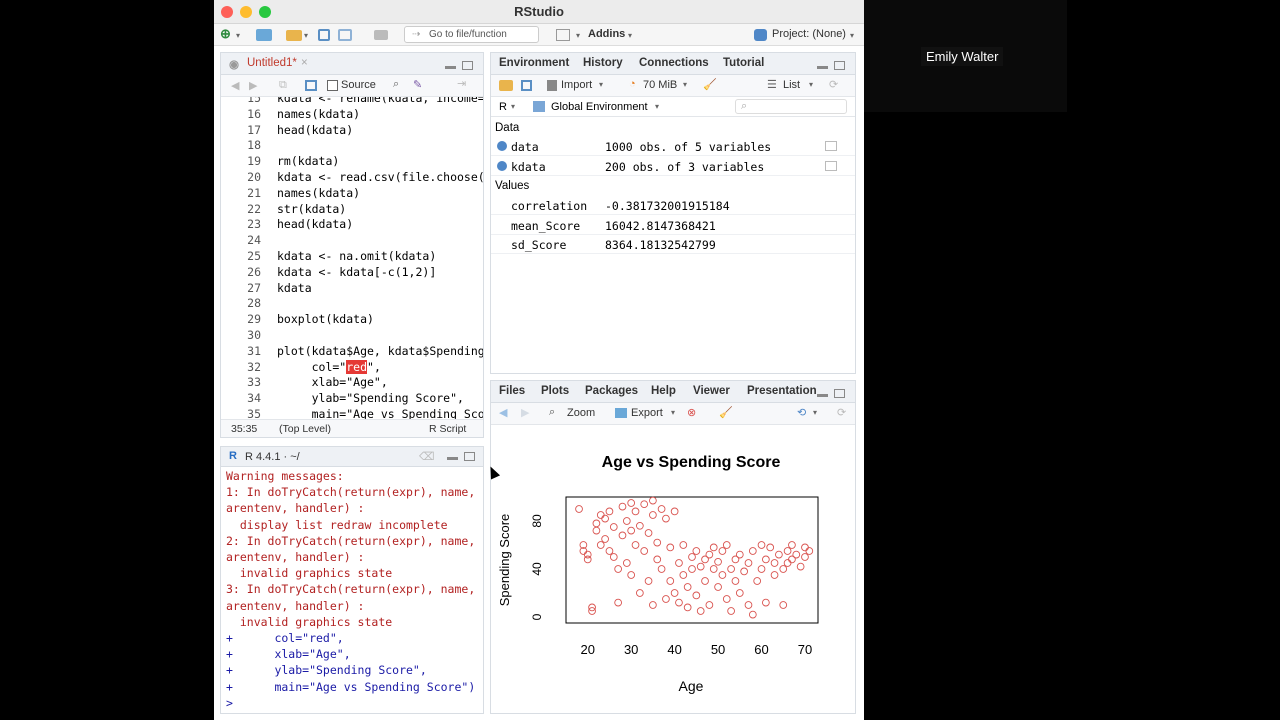 This screenshot has width=1280, height=720. What do you see at coordinates (352, 413) in the screenshot?
I see `code-line: 35 main="Age vs Spending Score` at bounding box center [352, 413].